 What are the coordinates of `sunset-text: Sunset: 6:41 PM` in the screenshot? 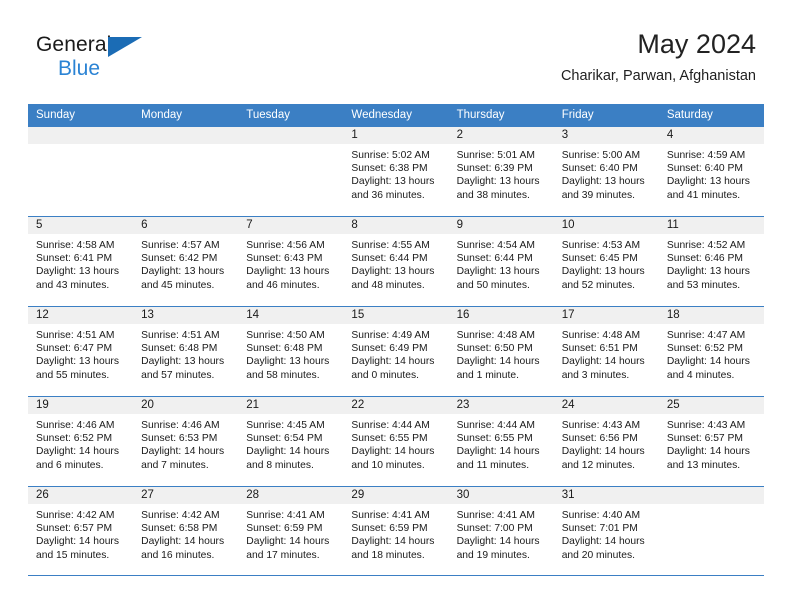 It's located at (74, 259).